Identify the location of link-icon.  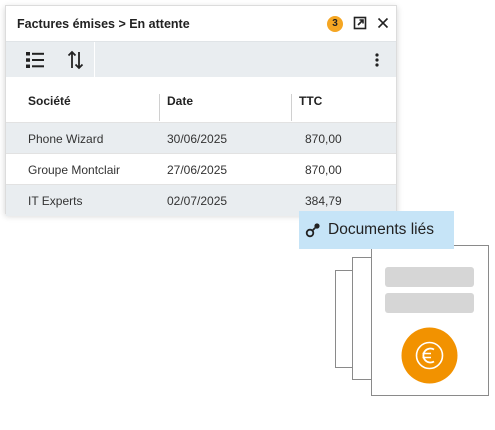
(313, 230).